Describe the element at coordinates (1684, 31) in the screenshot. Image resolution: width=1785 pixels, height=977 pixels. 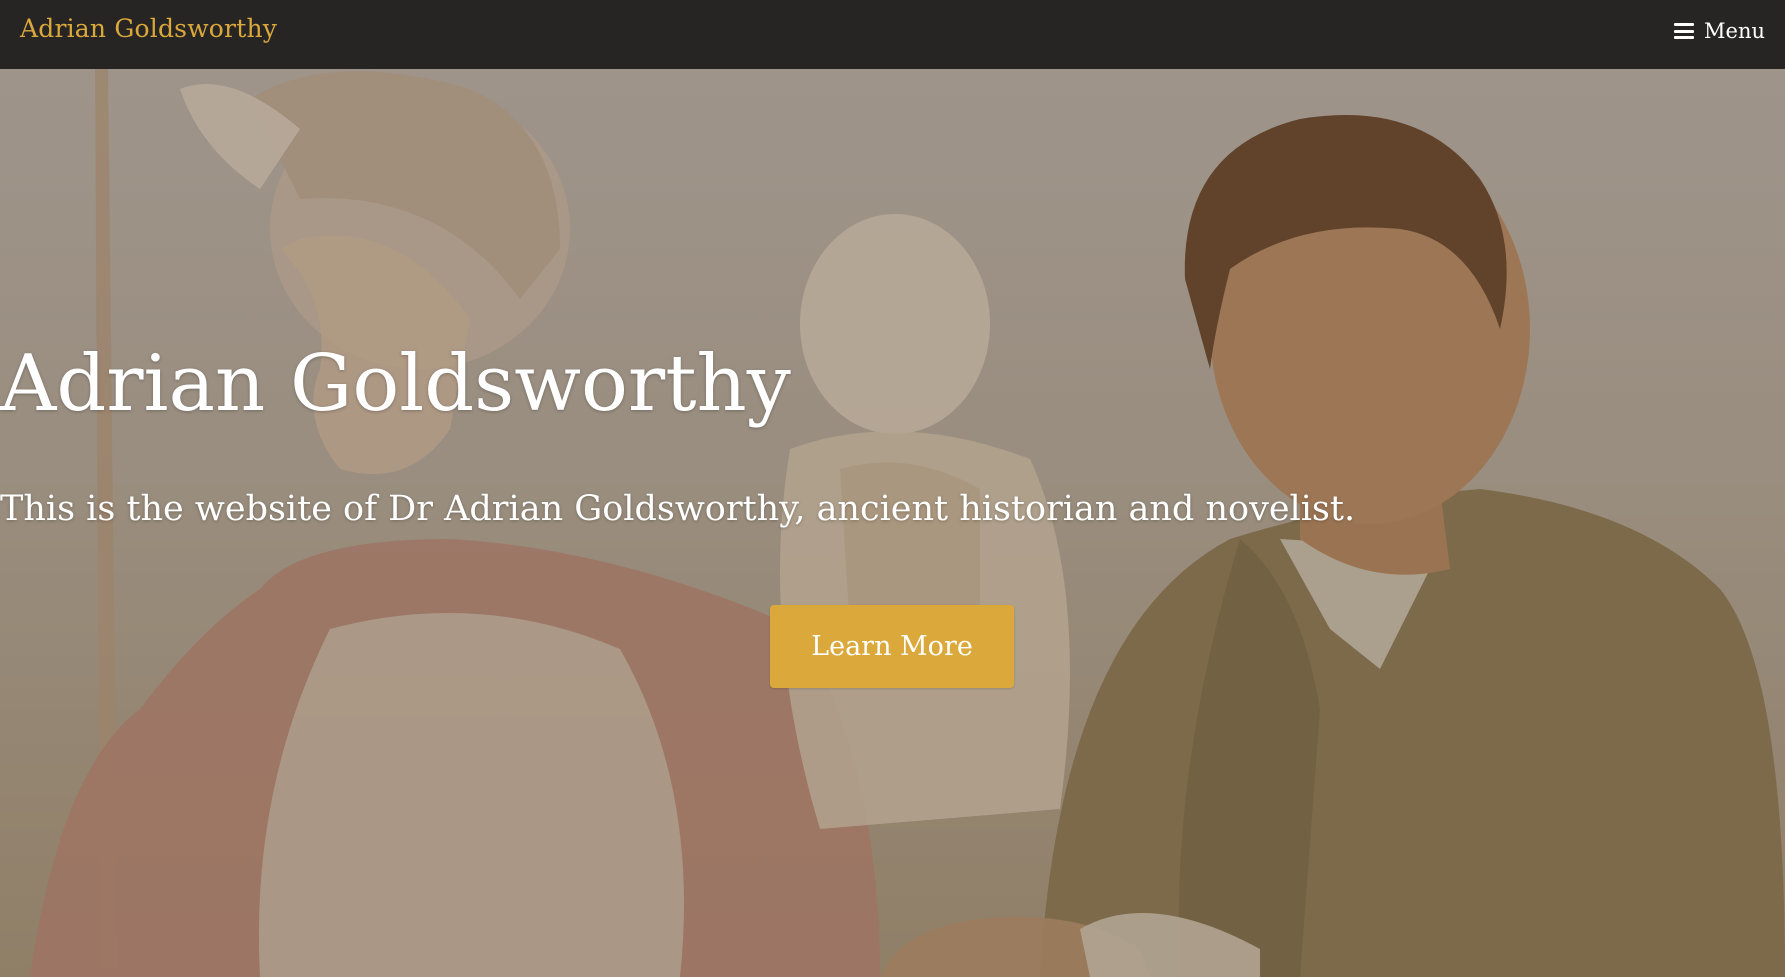
I see `bars-icon` at that location.